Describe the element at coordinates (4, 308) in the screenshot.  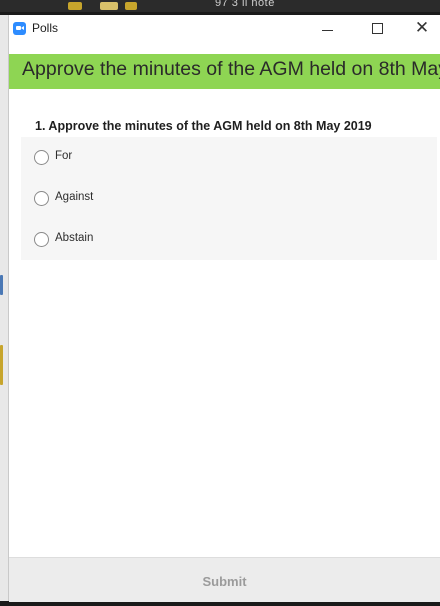
I see `background-left-edge` at that location.